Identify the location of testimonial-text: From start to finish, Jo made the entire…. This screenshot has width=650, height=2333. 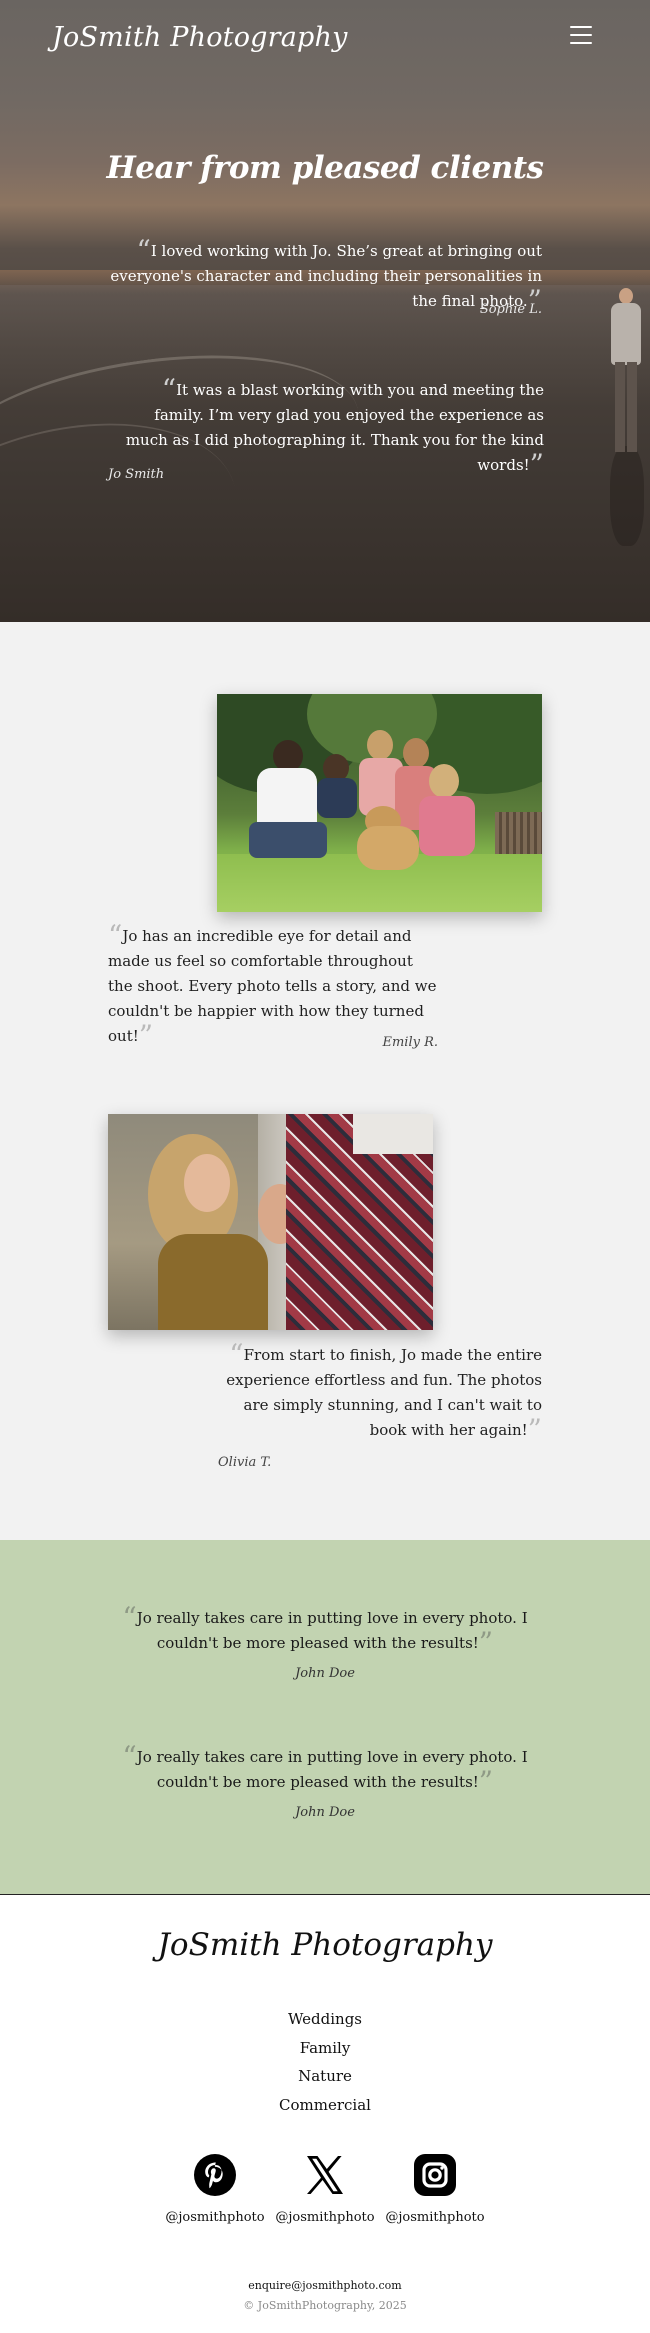
(384, 1392).